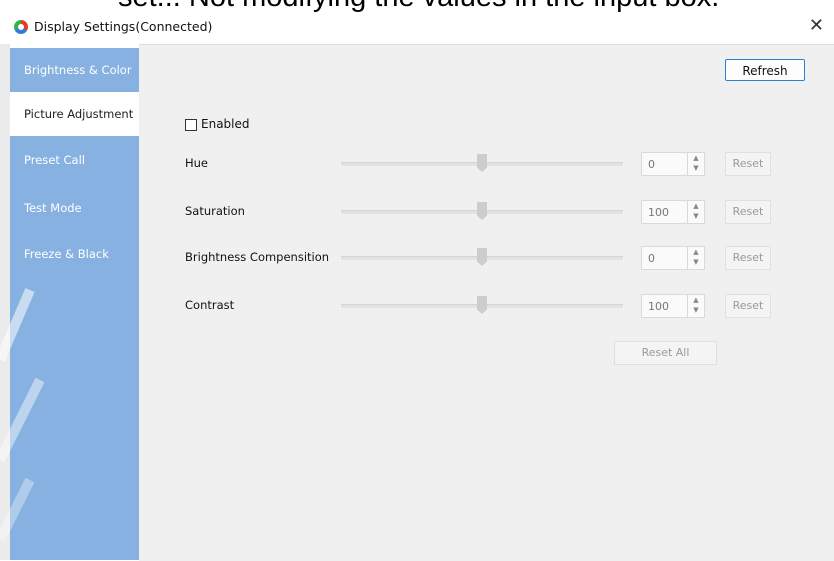  Describe the element at coordinates (695, 306) in the screenshot. I see `contrast-spin-arrows-icon: ▲ ▼` at that location.